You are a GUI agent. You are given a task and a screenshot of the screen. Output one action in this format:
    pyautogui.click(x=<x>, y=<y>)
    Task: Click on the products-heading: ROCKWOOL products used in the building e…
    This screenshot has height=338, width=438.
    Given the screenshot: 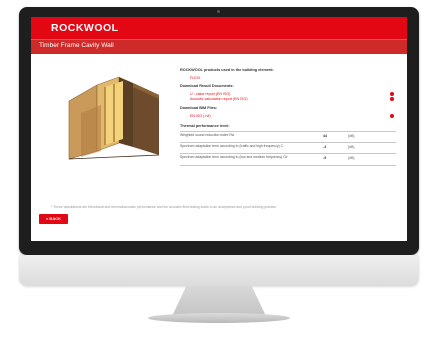 What is the action you would take?
    pyautogui.click(x=227, y=70)
    